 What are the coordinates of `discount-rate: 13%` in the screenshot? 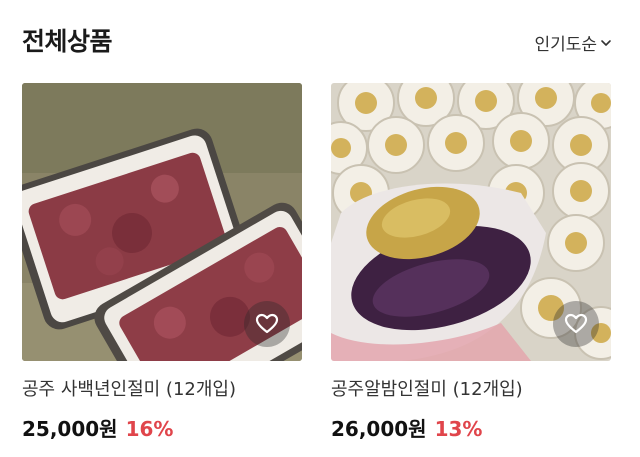 It's located at (458, 429).